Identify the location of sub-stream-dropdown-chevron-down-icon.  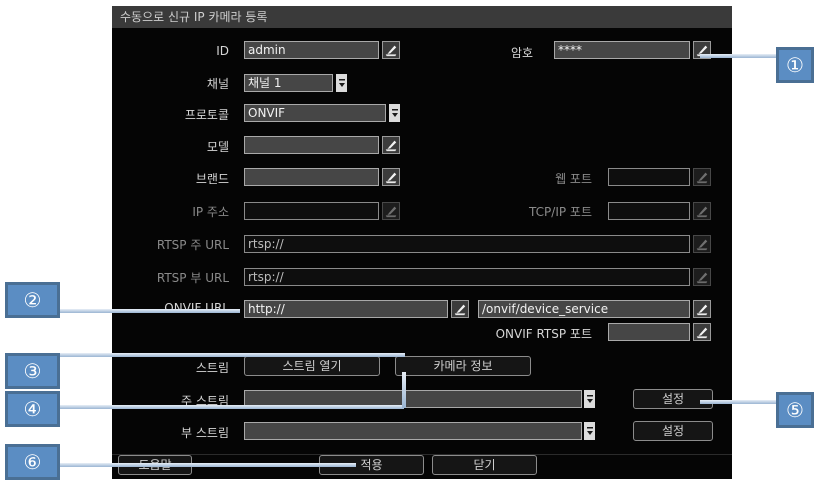
(589, 431).